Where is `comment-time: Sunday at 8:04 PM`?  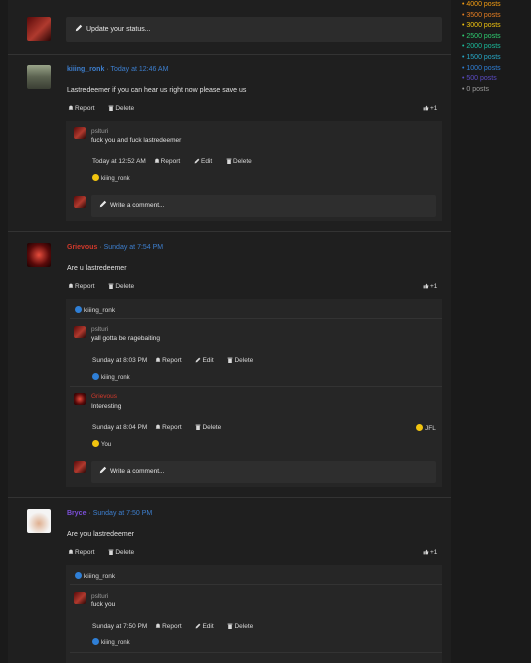
comment-time: Sunday at 8:04 PM is located at coordinates (119, 427).